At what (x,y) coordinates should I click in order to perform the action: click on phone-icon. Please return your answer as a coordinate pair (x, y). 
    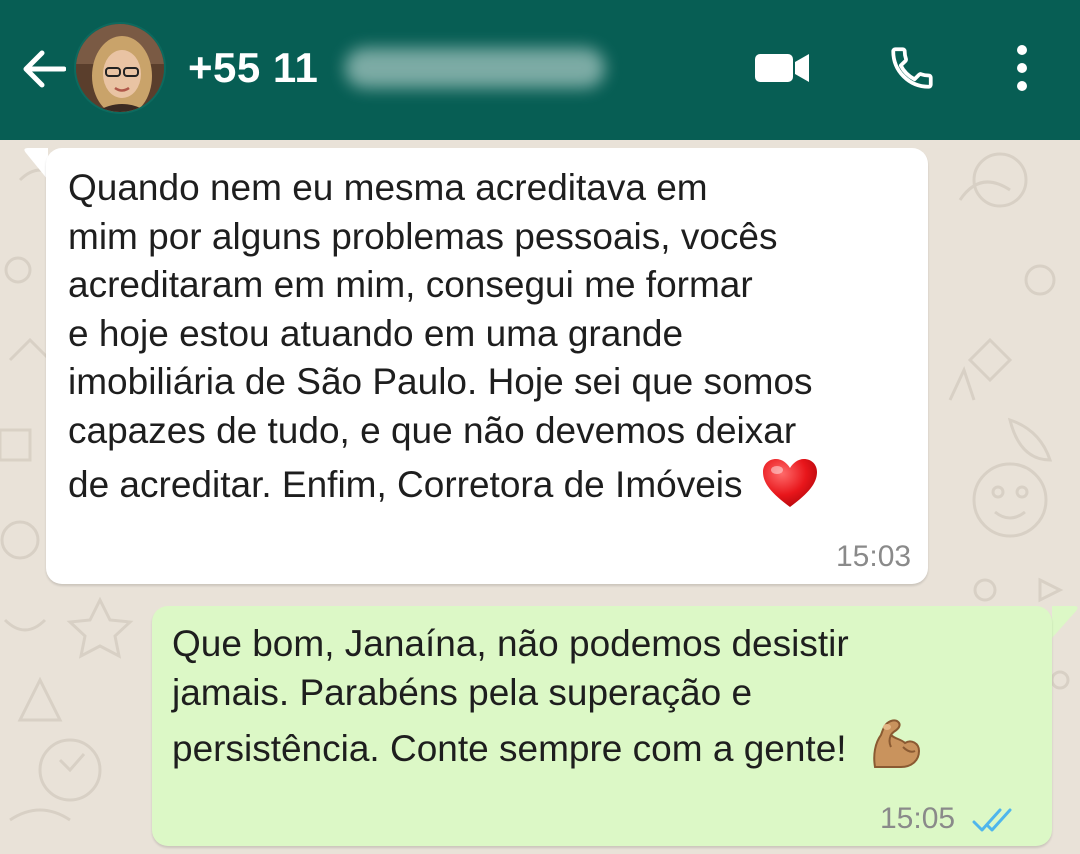
    Looking at the image, I should click on (912, 68).